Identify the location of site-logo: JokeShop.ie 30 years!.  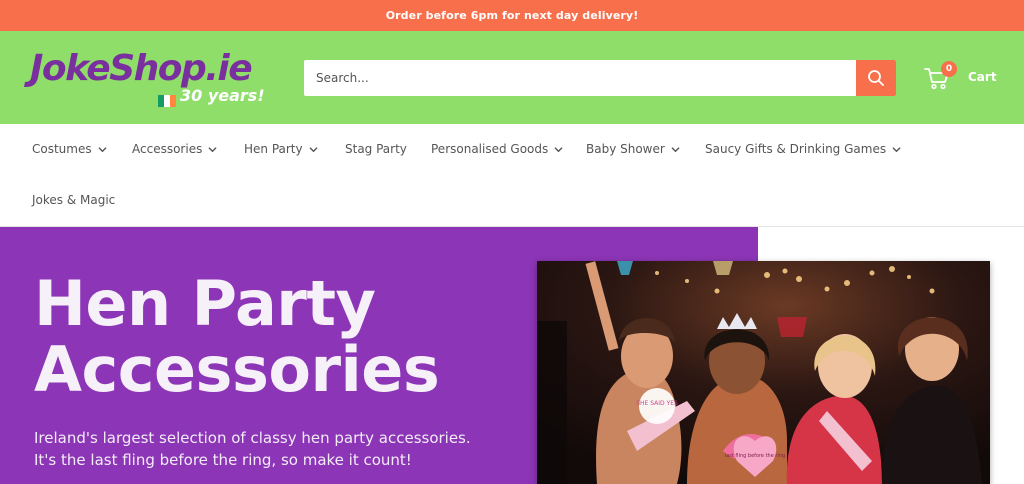
(155, 76).